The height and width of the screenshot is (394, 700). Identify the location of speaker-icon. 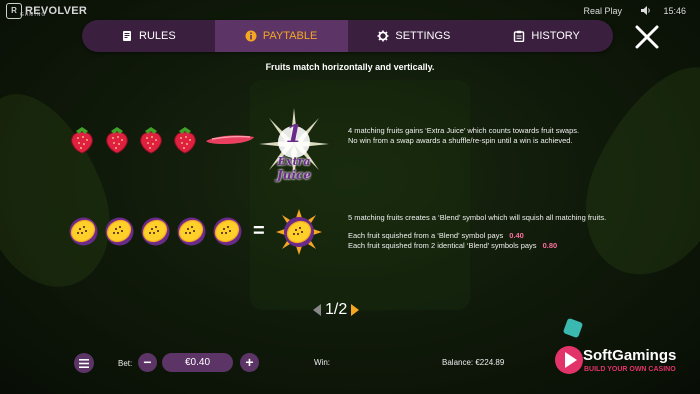
(646, 10).